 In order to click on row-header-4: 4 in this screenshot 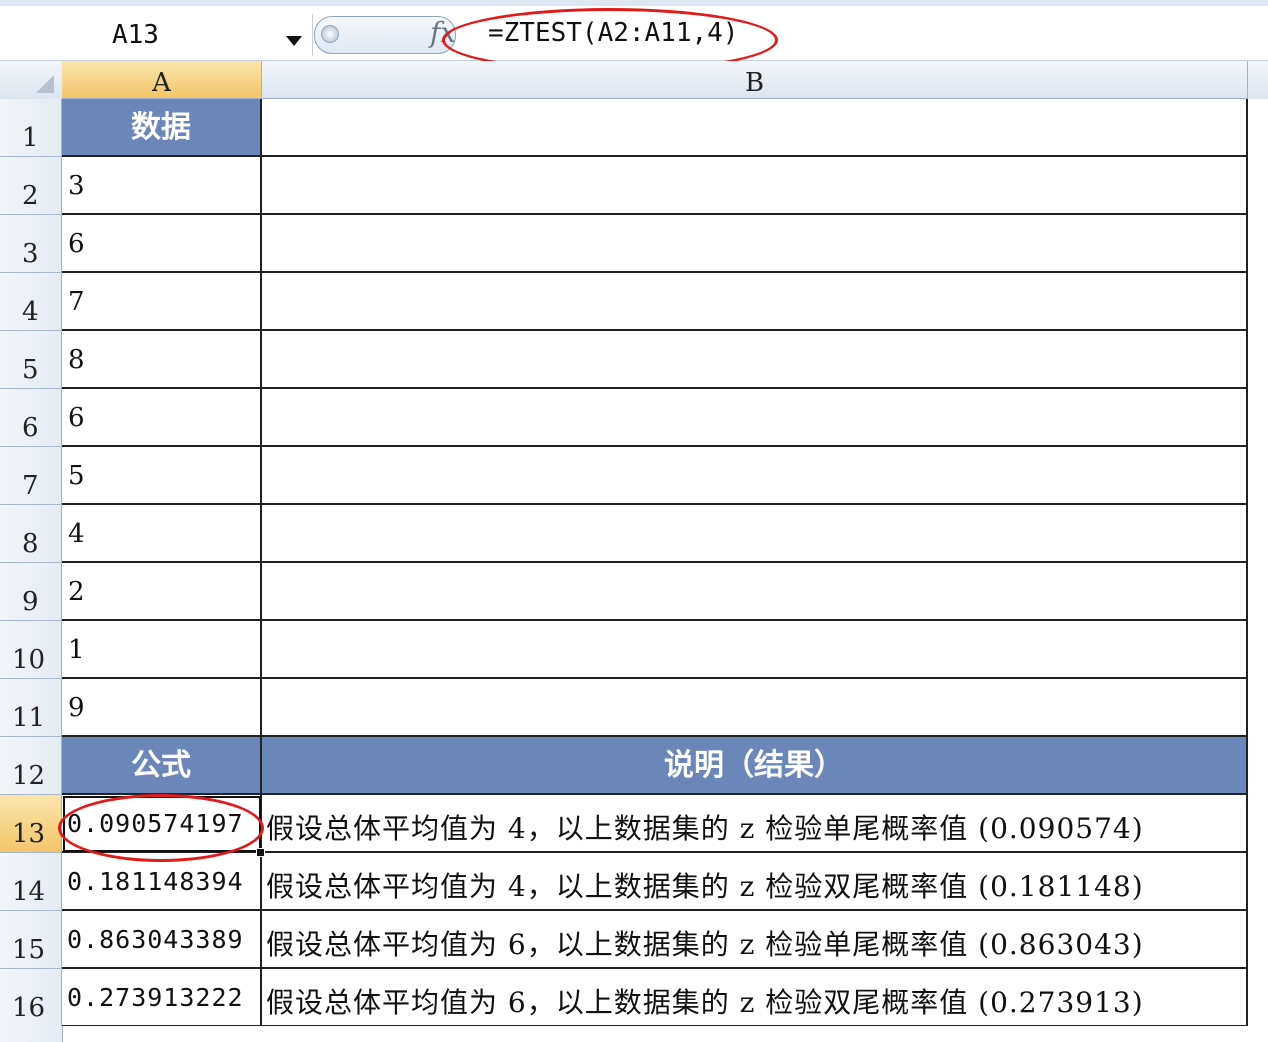, I will do `click(31, 302)`.